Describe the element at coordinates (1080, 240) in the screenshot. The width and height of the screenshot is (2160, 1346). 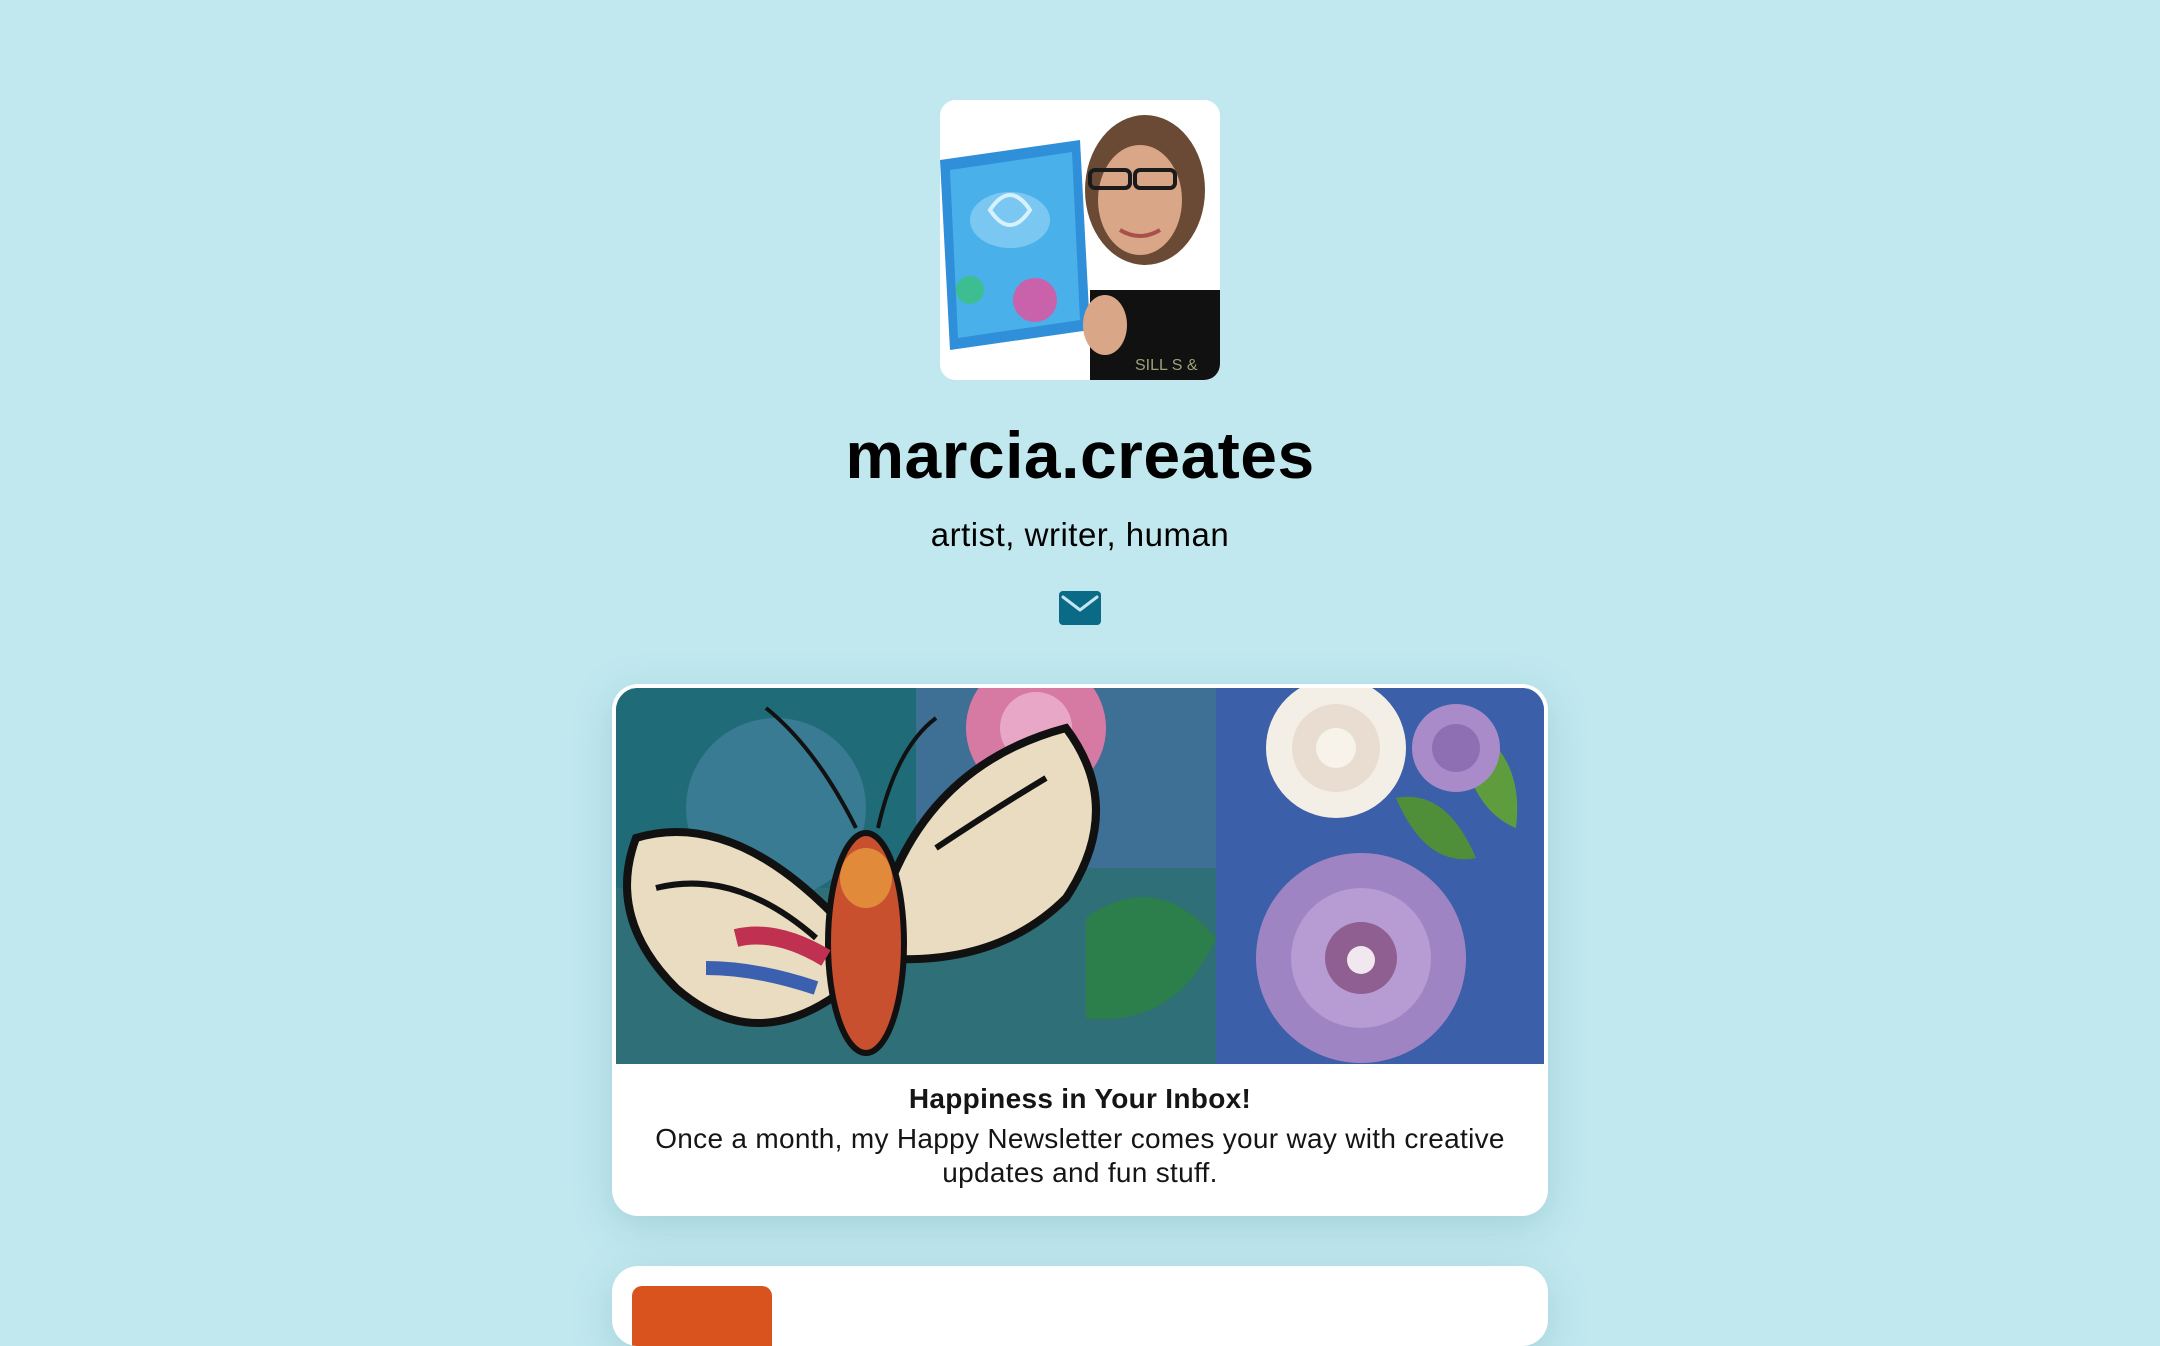
I see `profile-avatar: SILL S &` at that location.